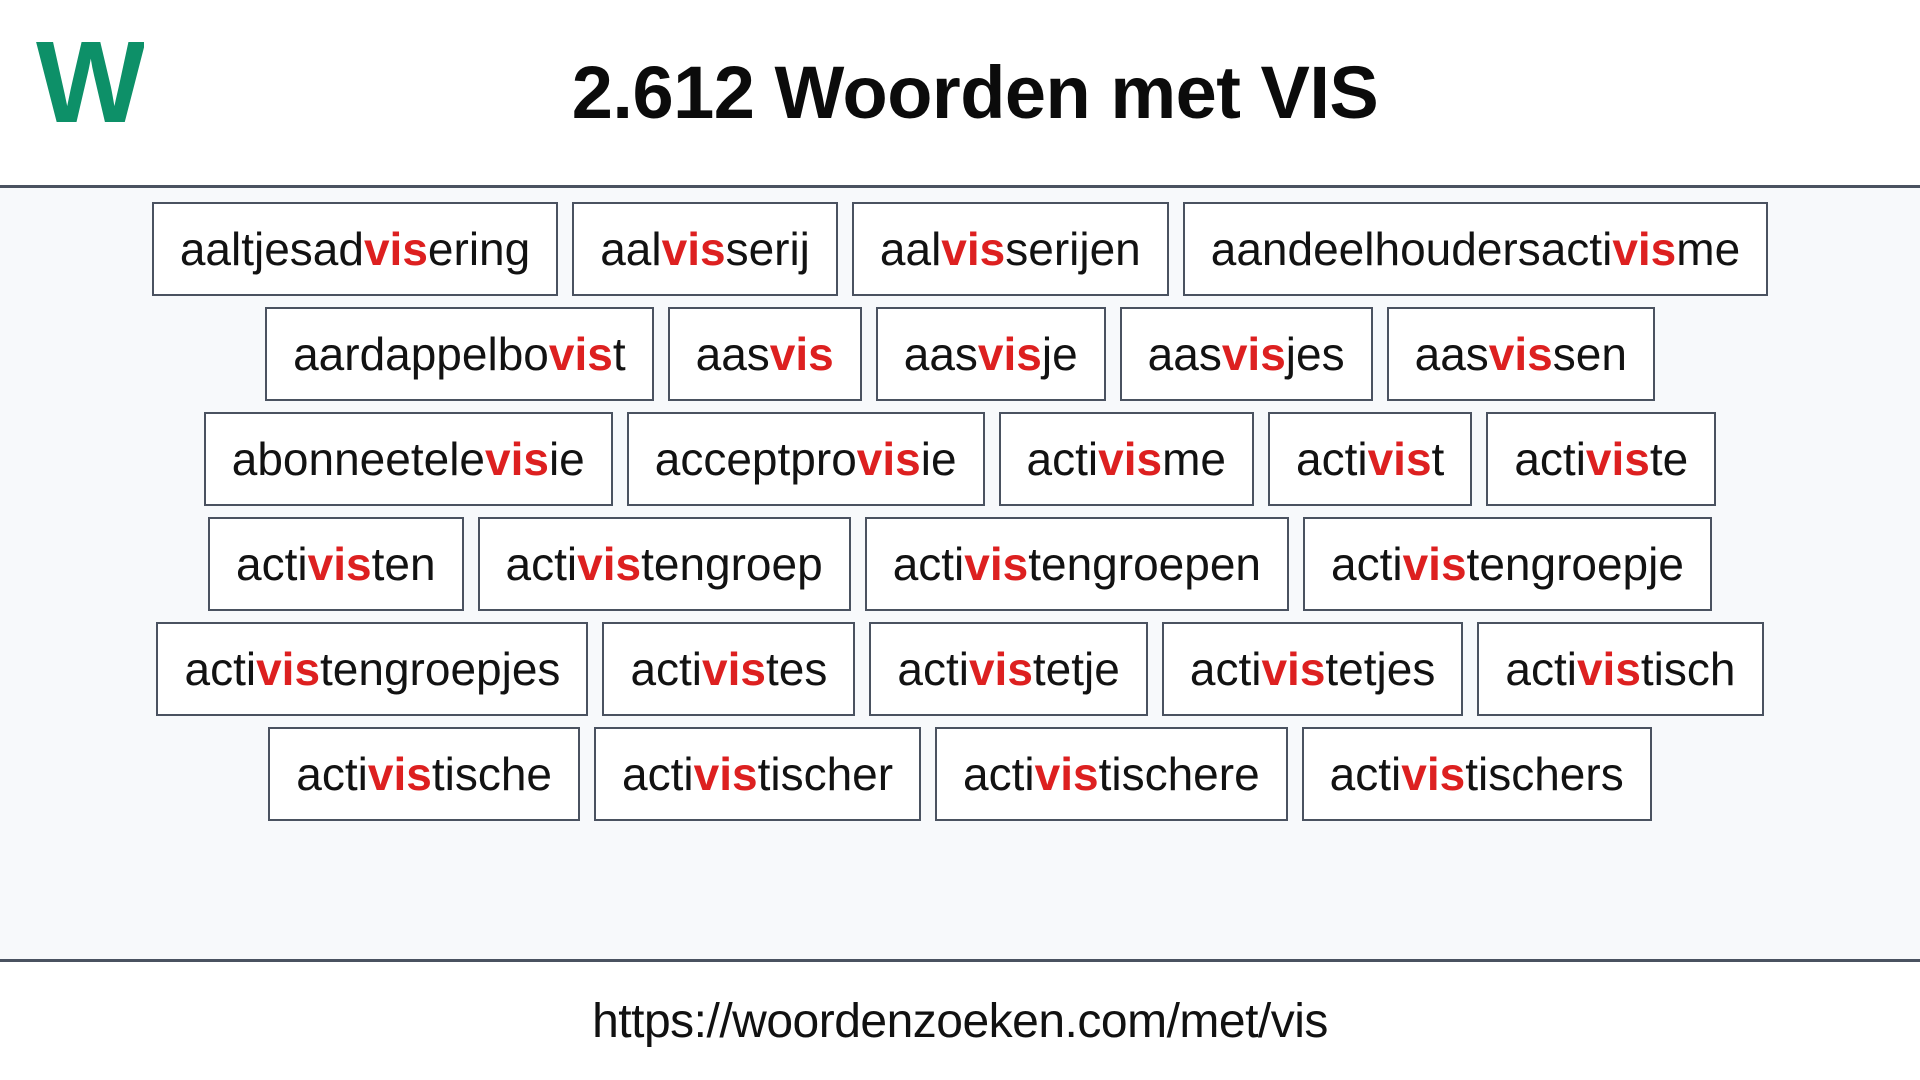  I want to click on word-box: activistischer, so click(758, 774).